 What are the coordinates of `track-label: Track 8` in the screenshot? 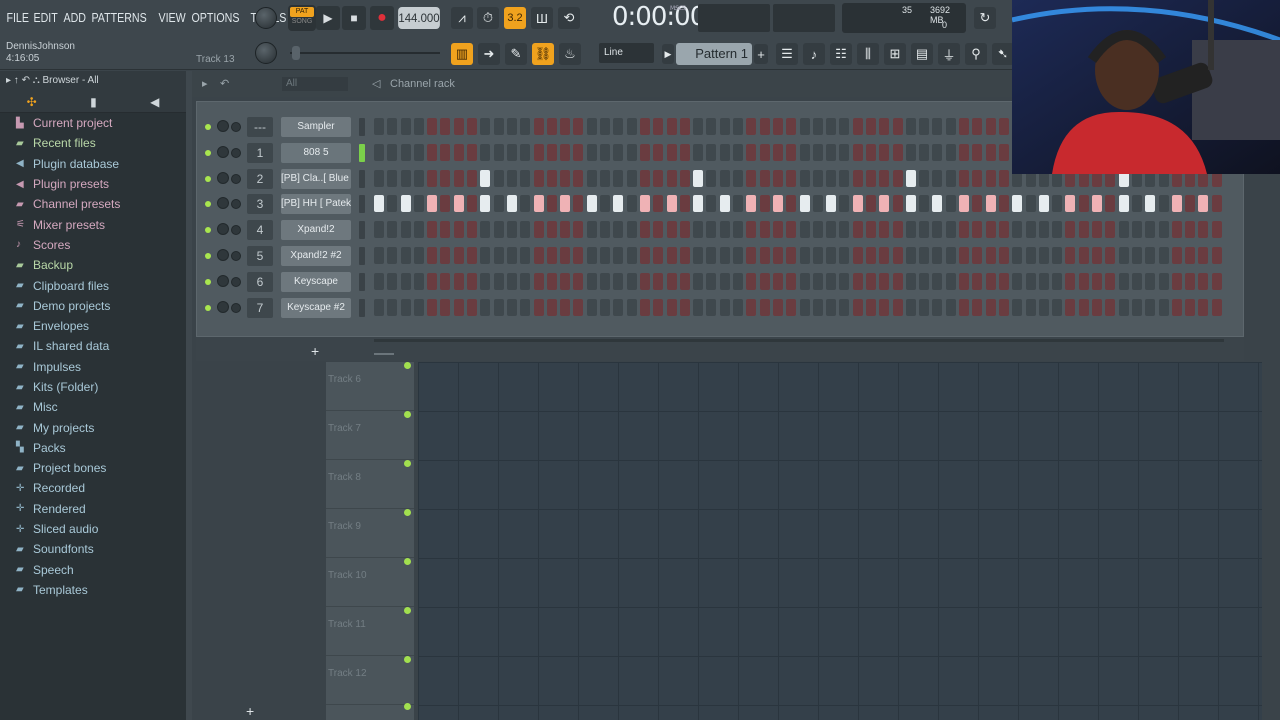 It's located at (344, 477).